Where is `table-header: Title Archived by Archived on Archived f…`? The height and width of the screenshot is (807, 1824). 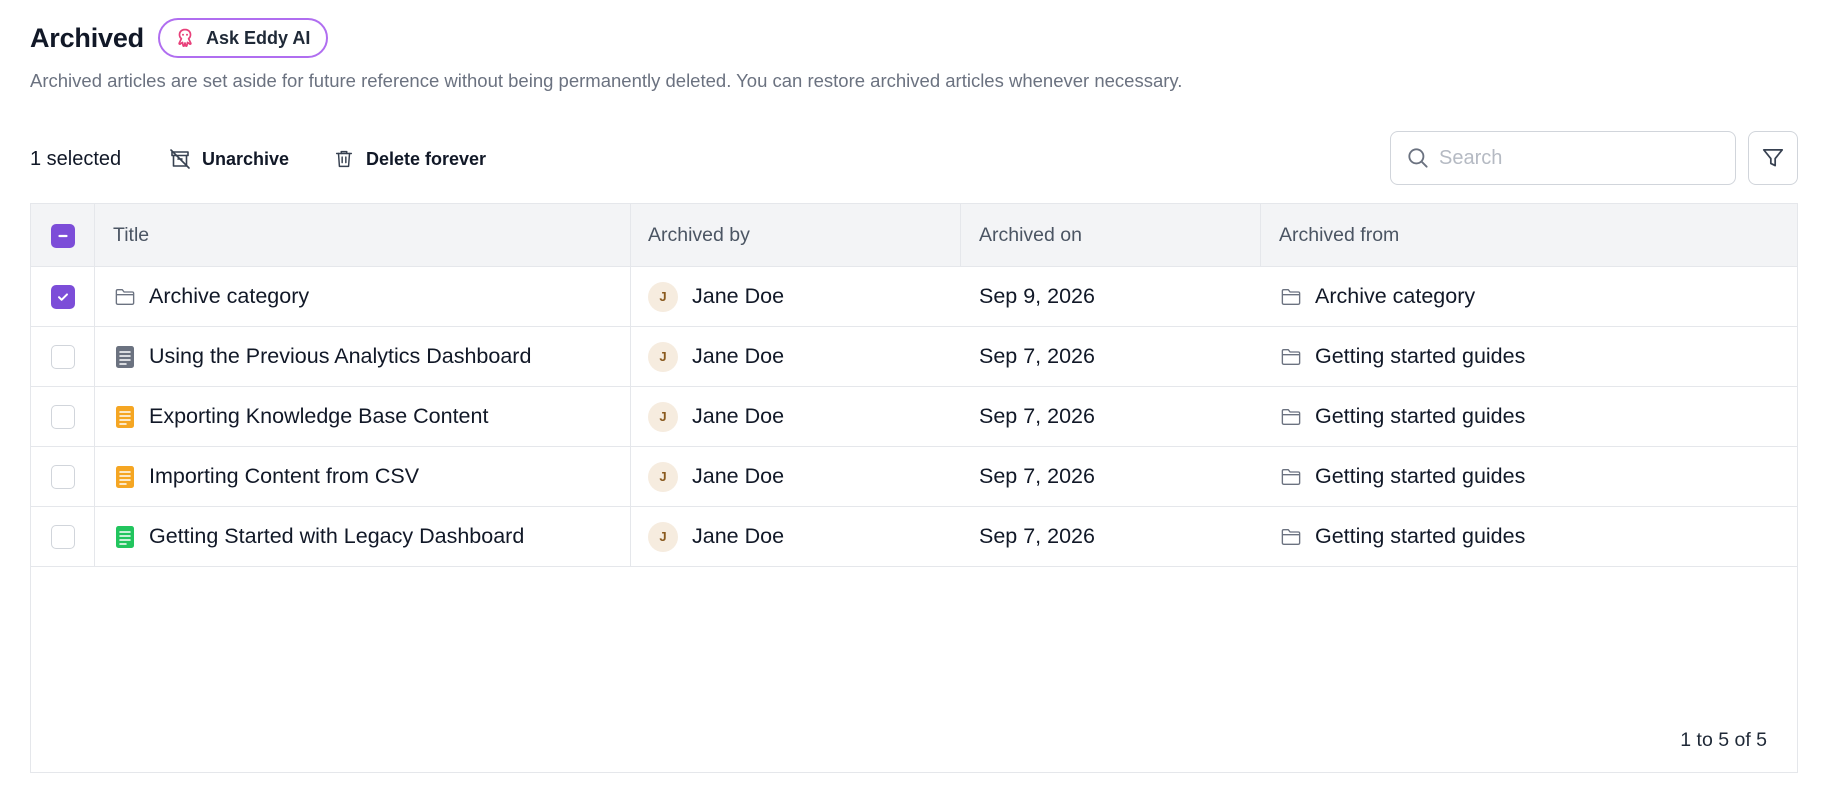
table-header: Title Archived by Archived on Archived f… is located at coordinates (914, 235).